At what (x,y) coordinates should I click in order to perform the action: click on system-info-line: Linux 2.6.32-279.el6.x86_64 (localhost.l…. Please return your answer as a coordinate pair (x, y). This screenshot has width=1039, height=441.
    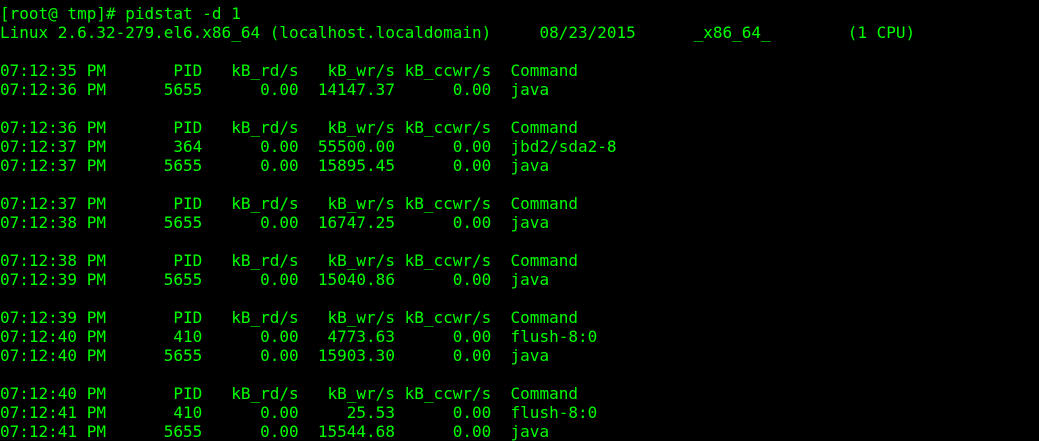
    Looking at the image, I should click on (458, 32).